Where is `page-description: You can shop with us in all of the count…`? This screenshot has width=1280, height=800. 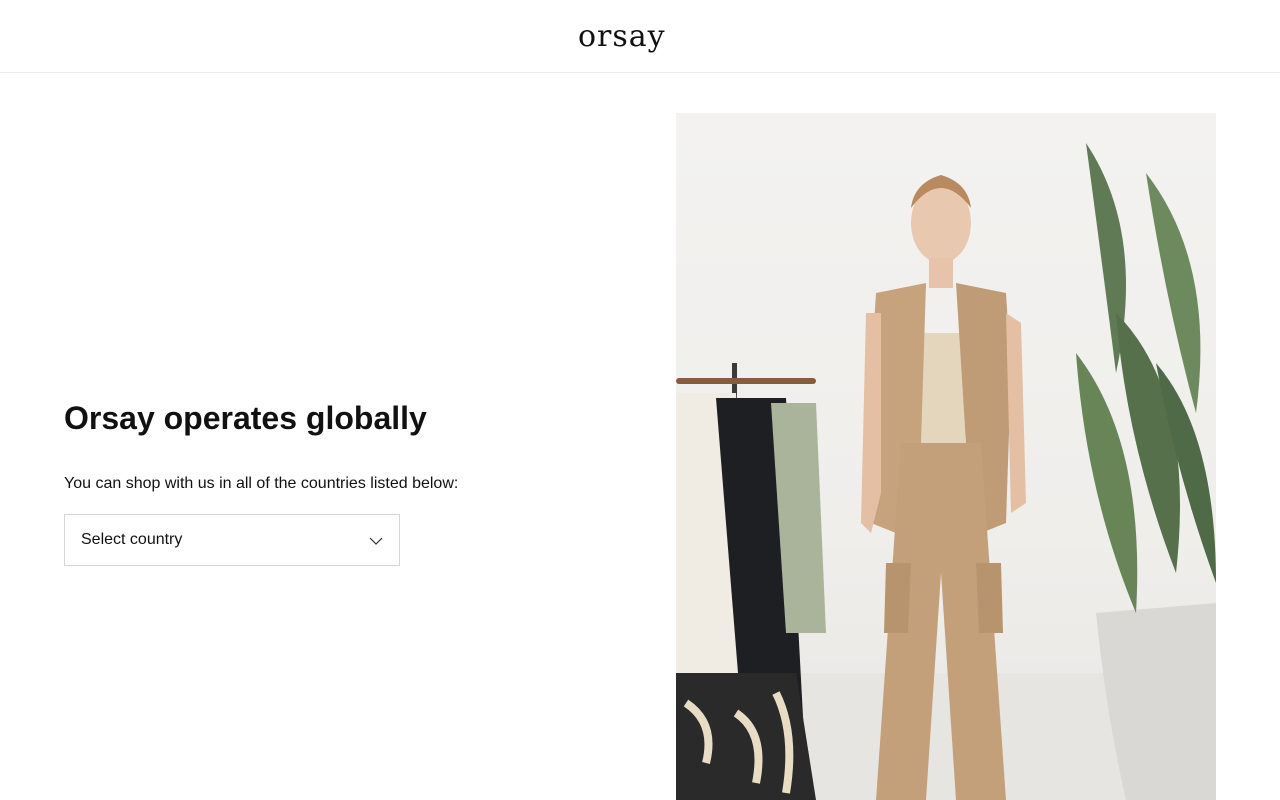
page-description: You can shop with us in all of the count… is located at coordinates (261, 483).